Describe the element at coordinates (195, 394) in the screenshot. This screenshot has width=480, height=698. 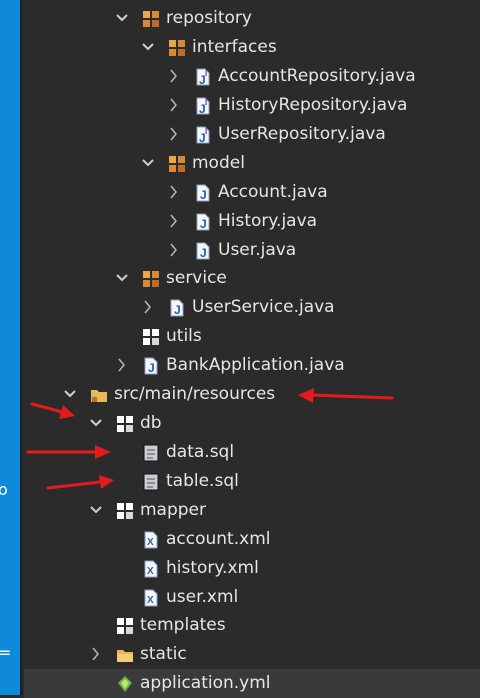
I see `tree-item-label: src/main/resources` at that location.